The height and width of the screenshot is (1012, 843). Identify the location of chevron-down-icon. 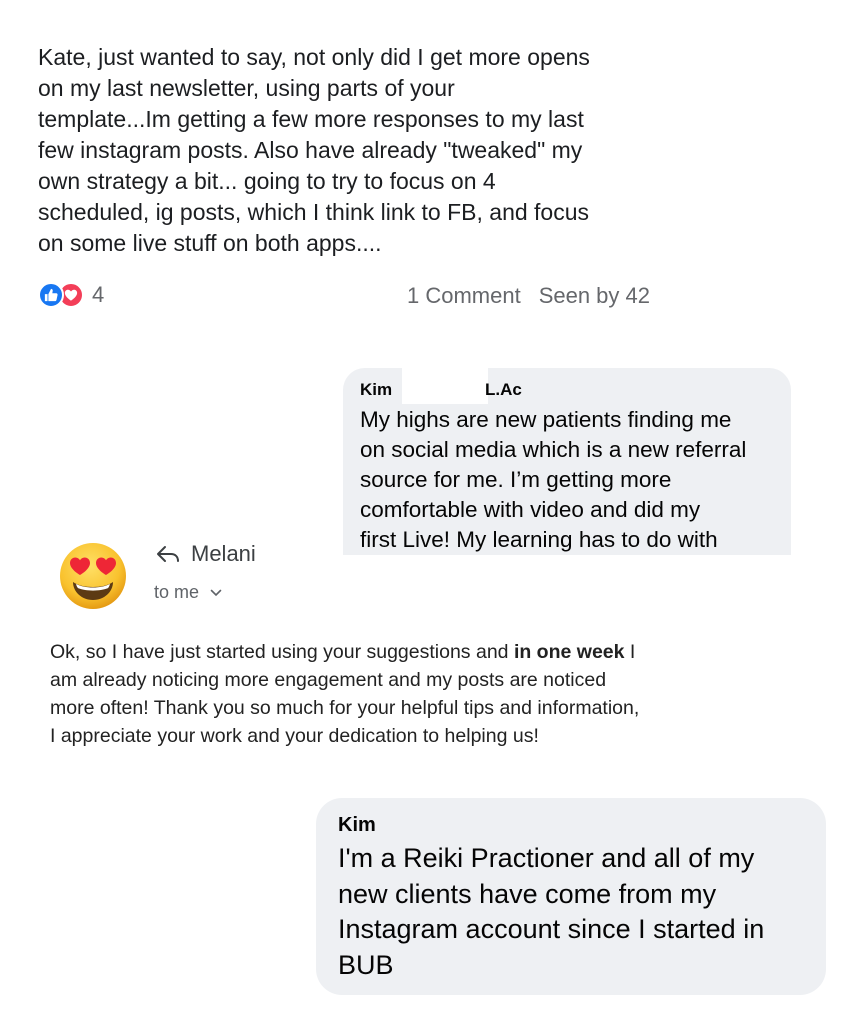
(216, 593).